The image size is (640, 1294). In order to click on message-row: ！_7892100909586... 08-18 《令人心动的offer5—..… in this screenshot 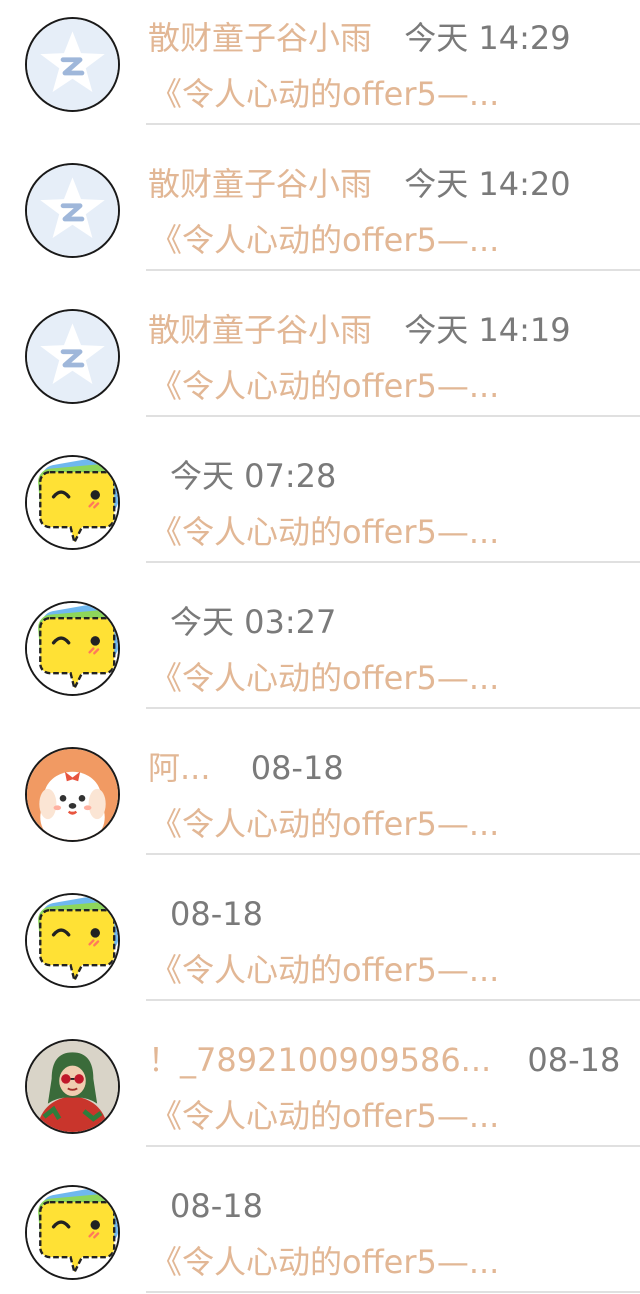, I will do `click(320, 1074)`.